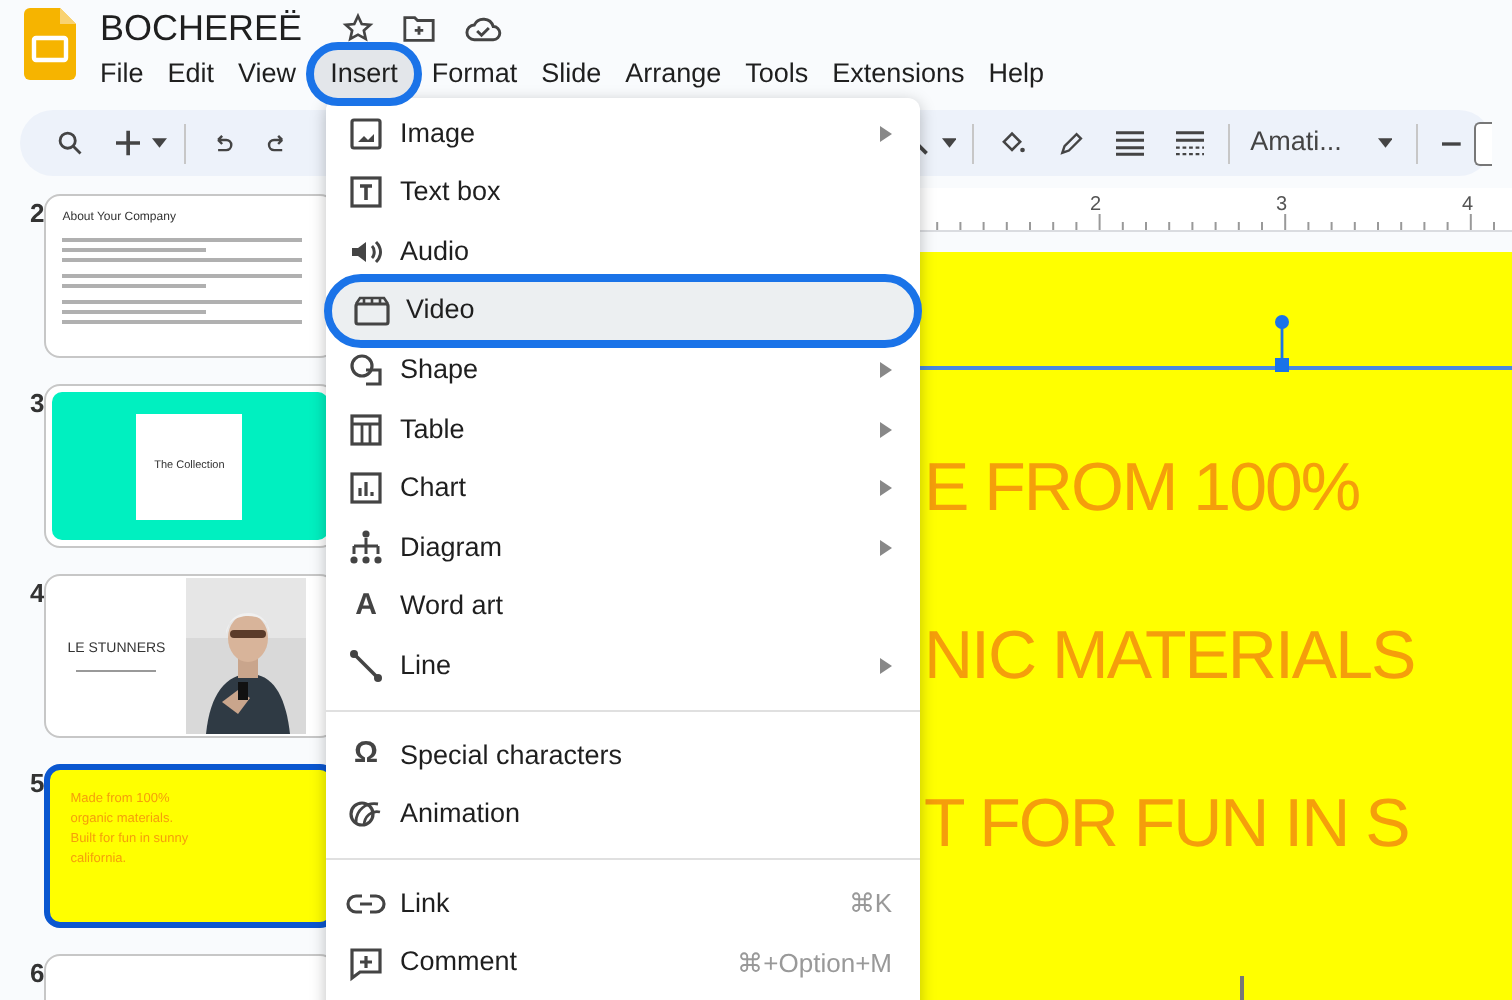 Image resolution: width=1512 pixels, height=1000 pixels. What do you see at coordinates (267, 74) in the screenshot?
I see `menu-item: View` at bounding box center [267, 74].